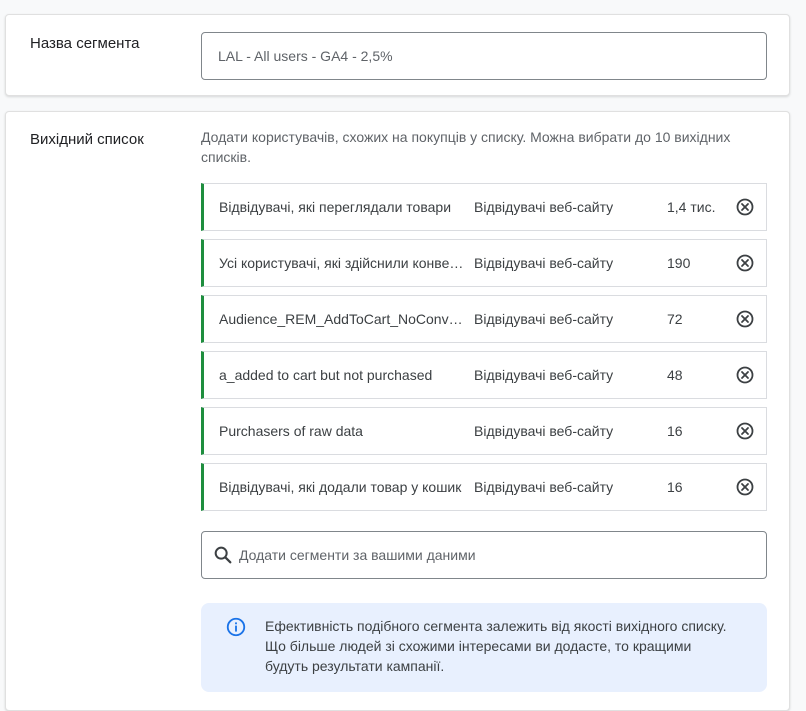 The width and height of the screenshot is (806, 711). Describe the element at coordinates (335, 207) in the screenshot. I see `list-item-name: Відвідувачі, які переглядали товари` at that location.